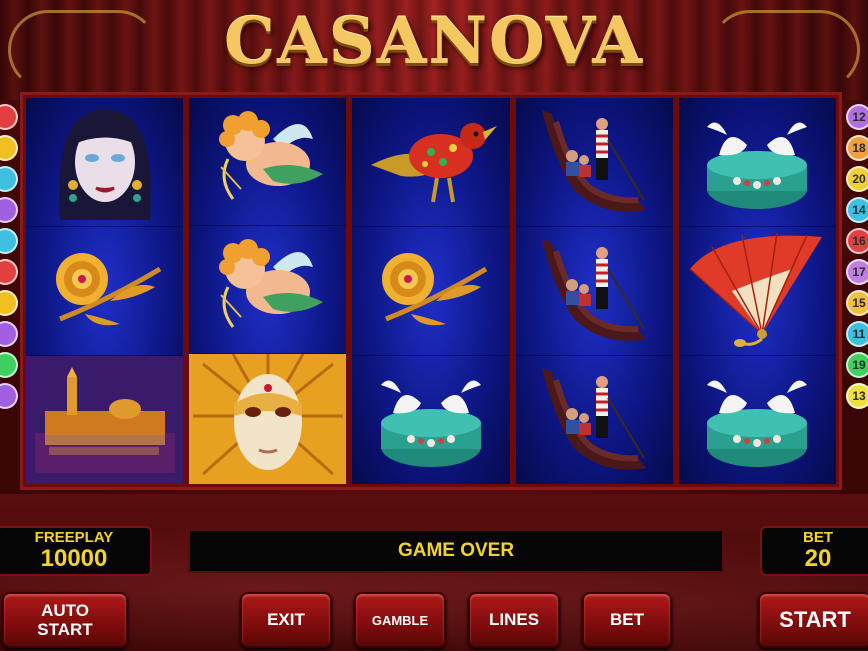 This screenshot has height=651, width=868. Describe the element at coordinates (857, 334) in the screenshot. I see `line-marker-right: 11` at that location.